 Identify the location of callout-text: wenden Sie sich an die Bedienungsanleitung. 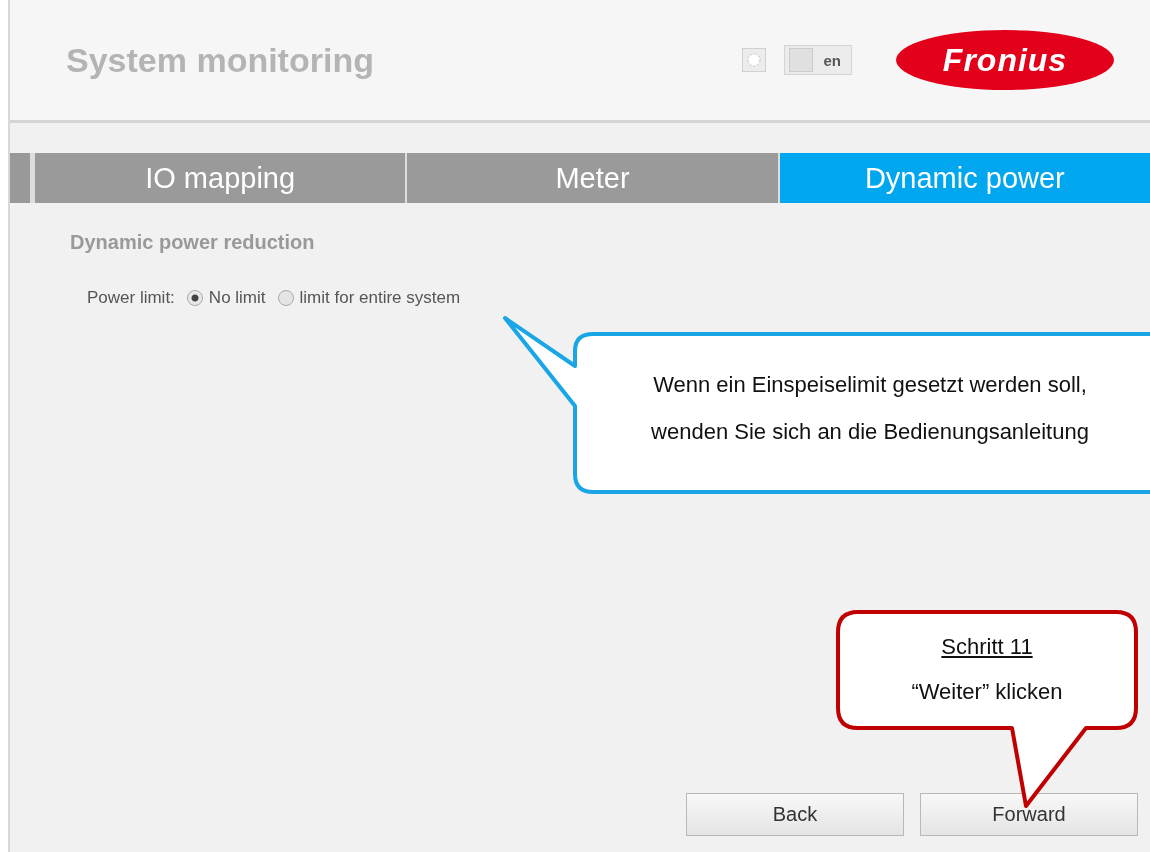
(870, 432).